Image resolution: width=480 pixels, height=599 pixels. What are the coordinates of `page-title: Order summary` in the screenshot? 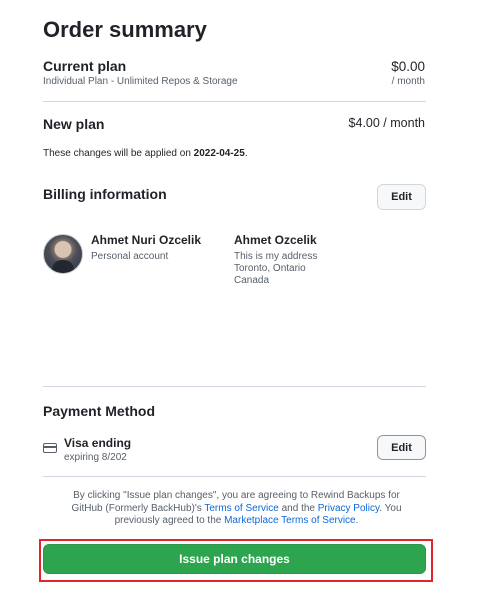 It's located at (125, 29).